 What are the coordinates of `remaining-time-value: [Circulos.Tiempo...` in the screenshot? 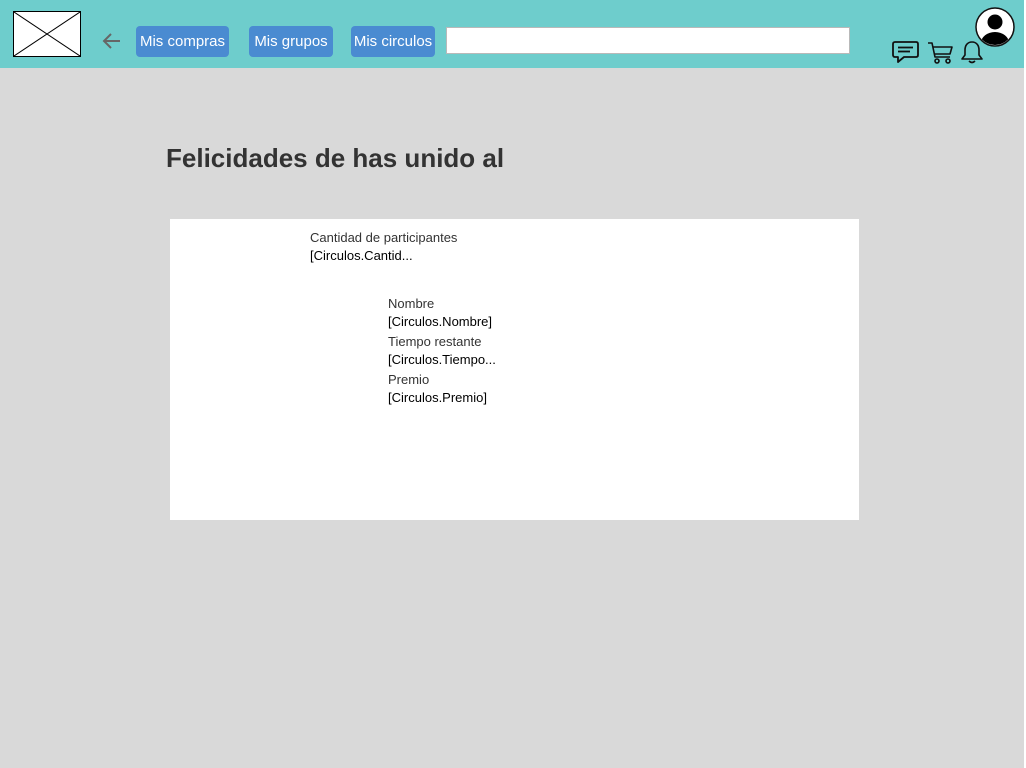 It's located at (442, 359).